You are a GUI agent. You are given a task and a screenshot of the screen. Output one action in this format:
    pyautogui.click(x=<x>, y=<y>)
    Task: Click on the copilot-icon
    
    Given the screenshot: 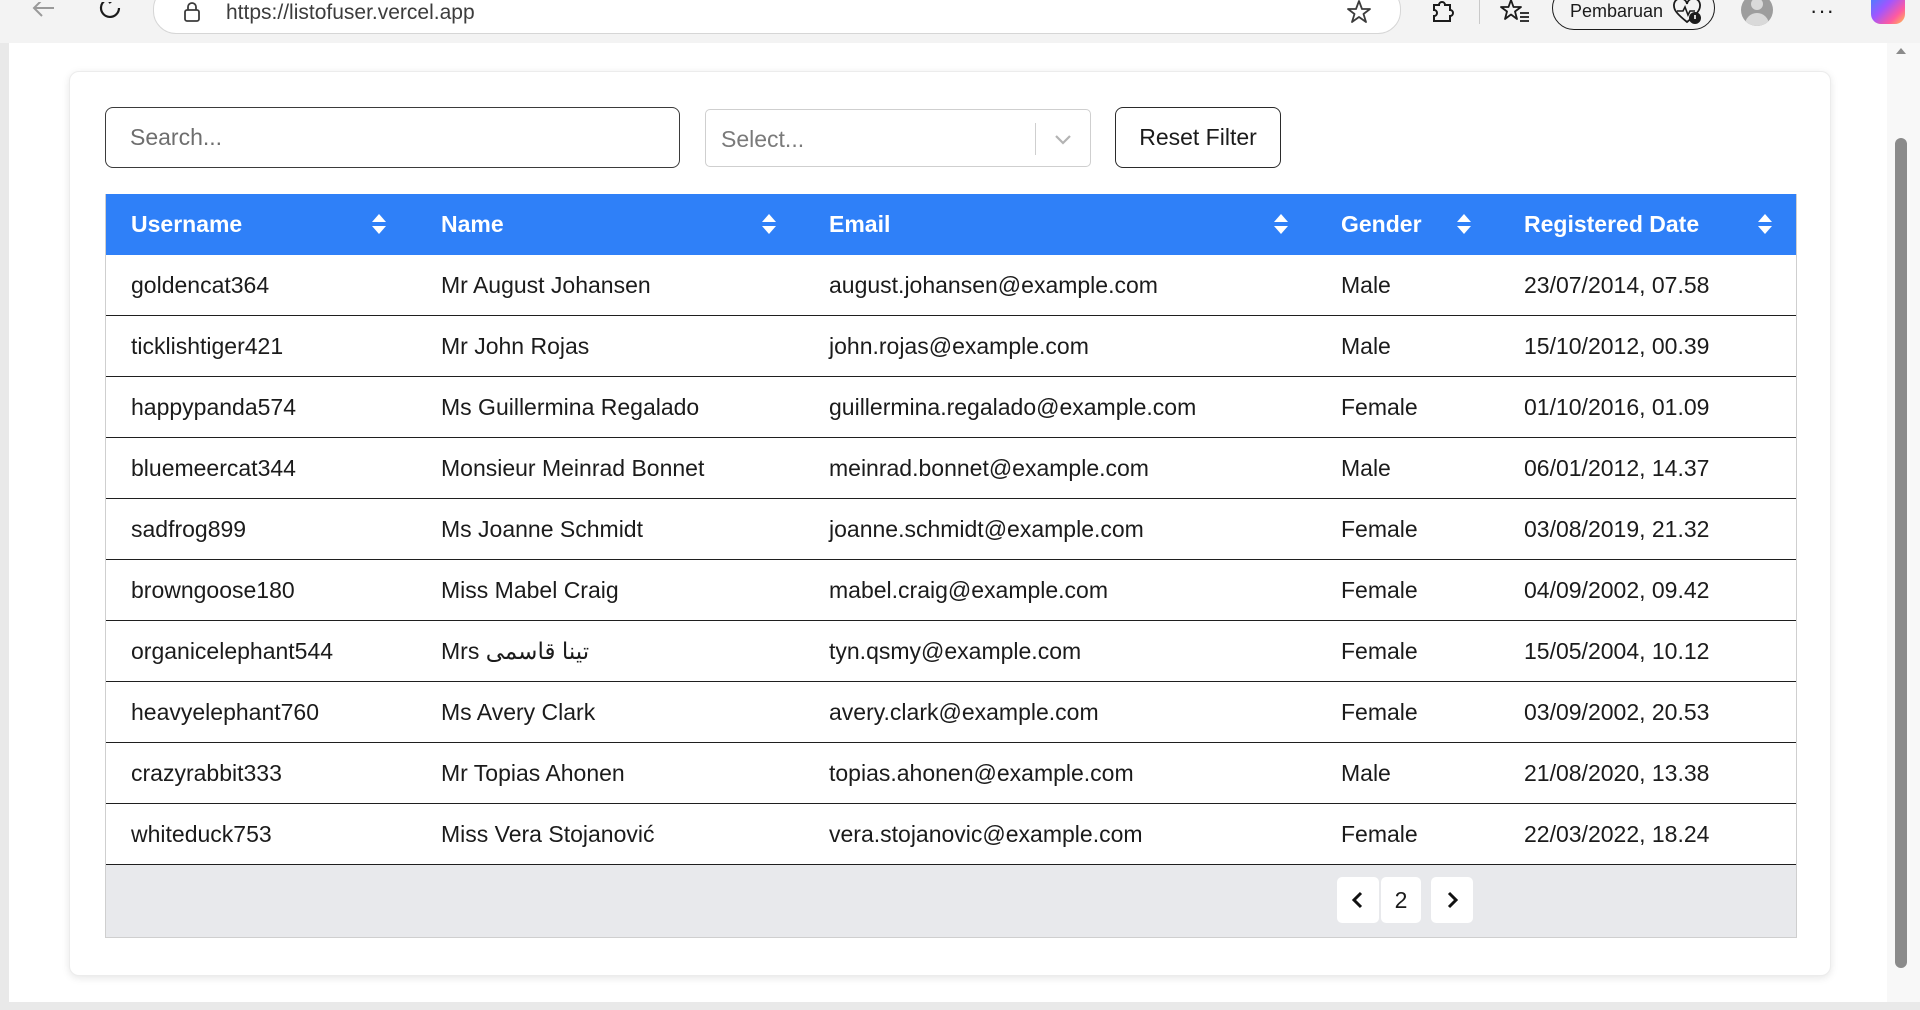 What is the action you would take?
    pyautogui.click(x=1888, y=12)
    